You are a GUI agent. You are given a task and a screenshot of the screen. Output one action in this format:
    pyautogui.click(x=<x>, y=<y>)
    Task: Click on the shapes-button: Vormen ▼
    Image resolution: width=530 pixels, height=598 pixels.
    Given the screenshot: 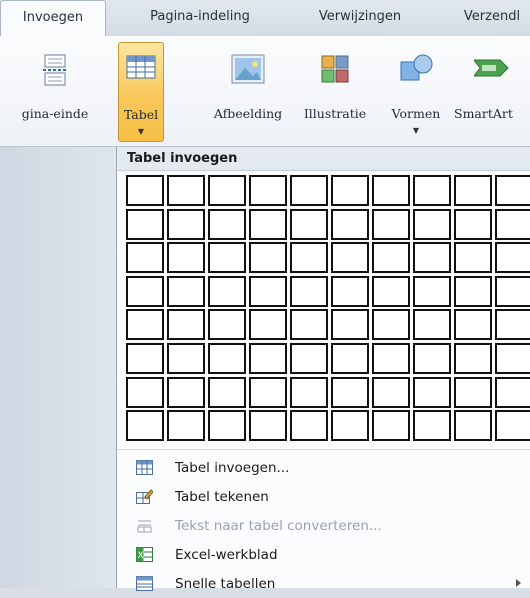 What is the action you would take?
    pyautogui.click(x=416, y=92)
    